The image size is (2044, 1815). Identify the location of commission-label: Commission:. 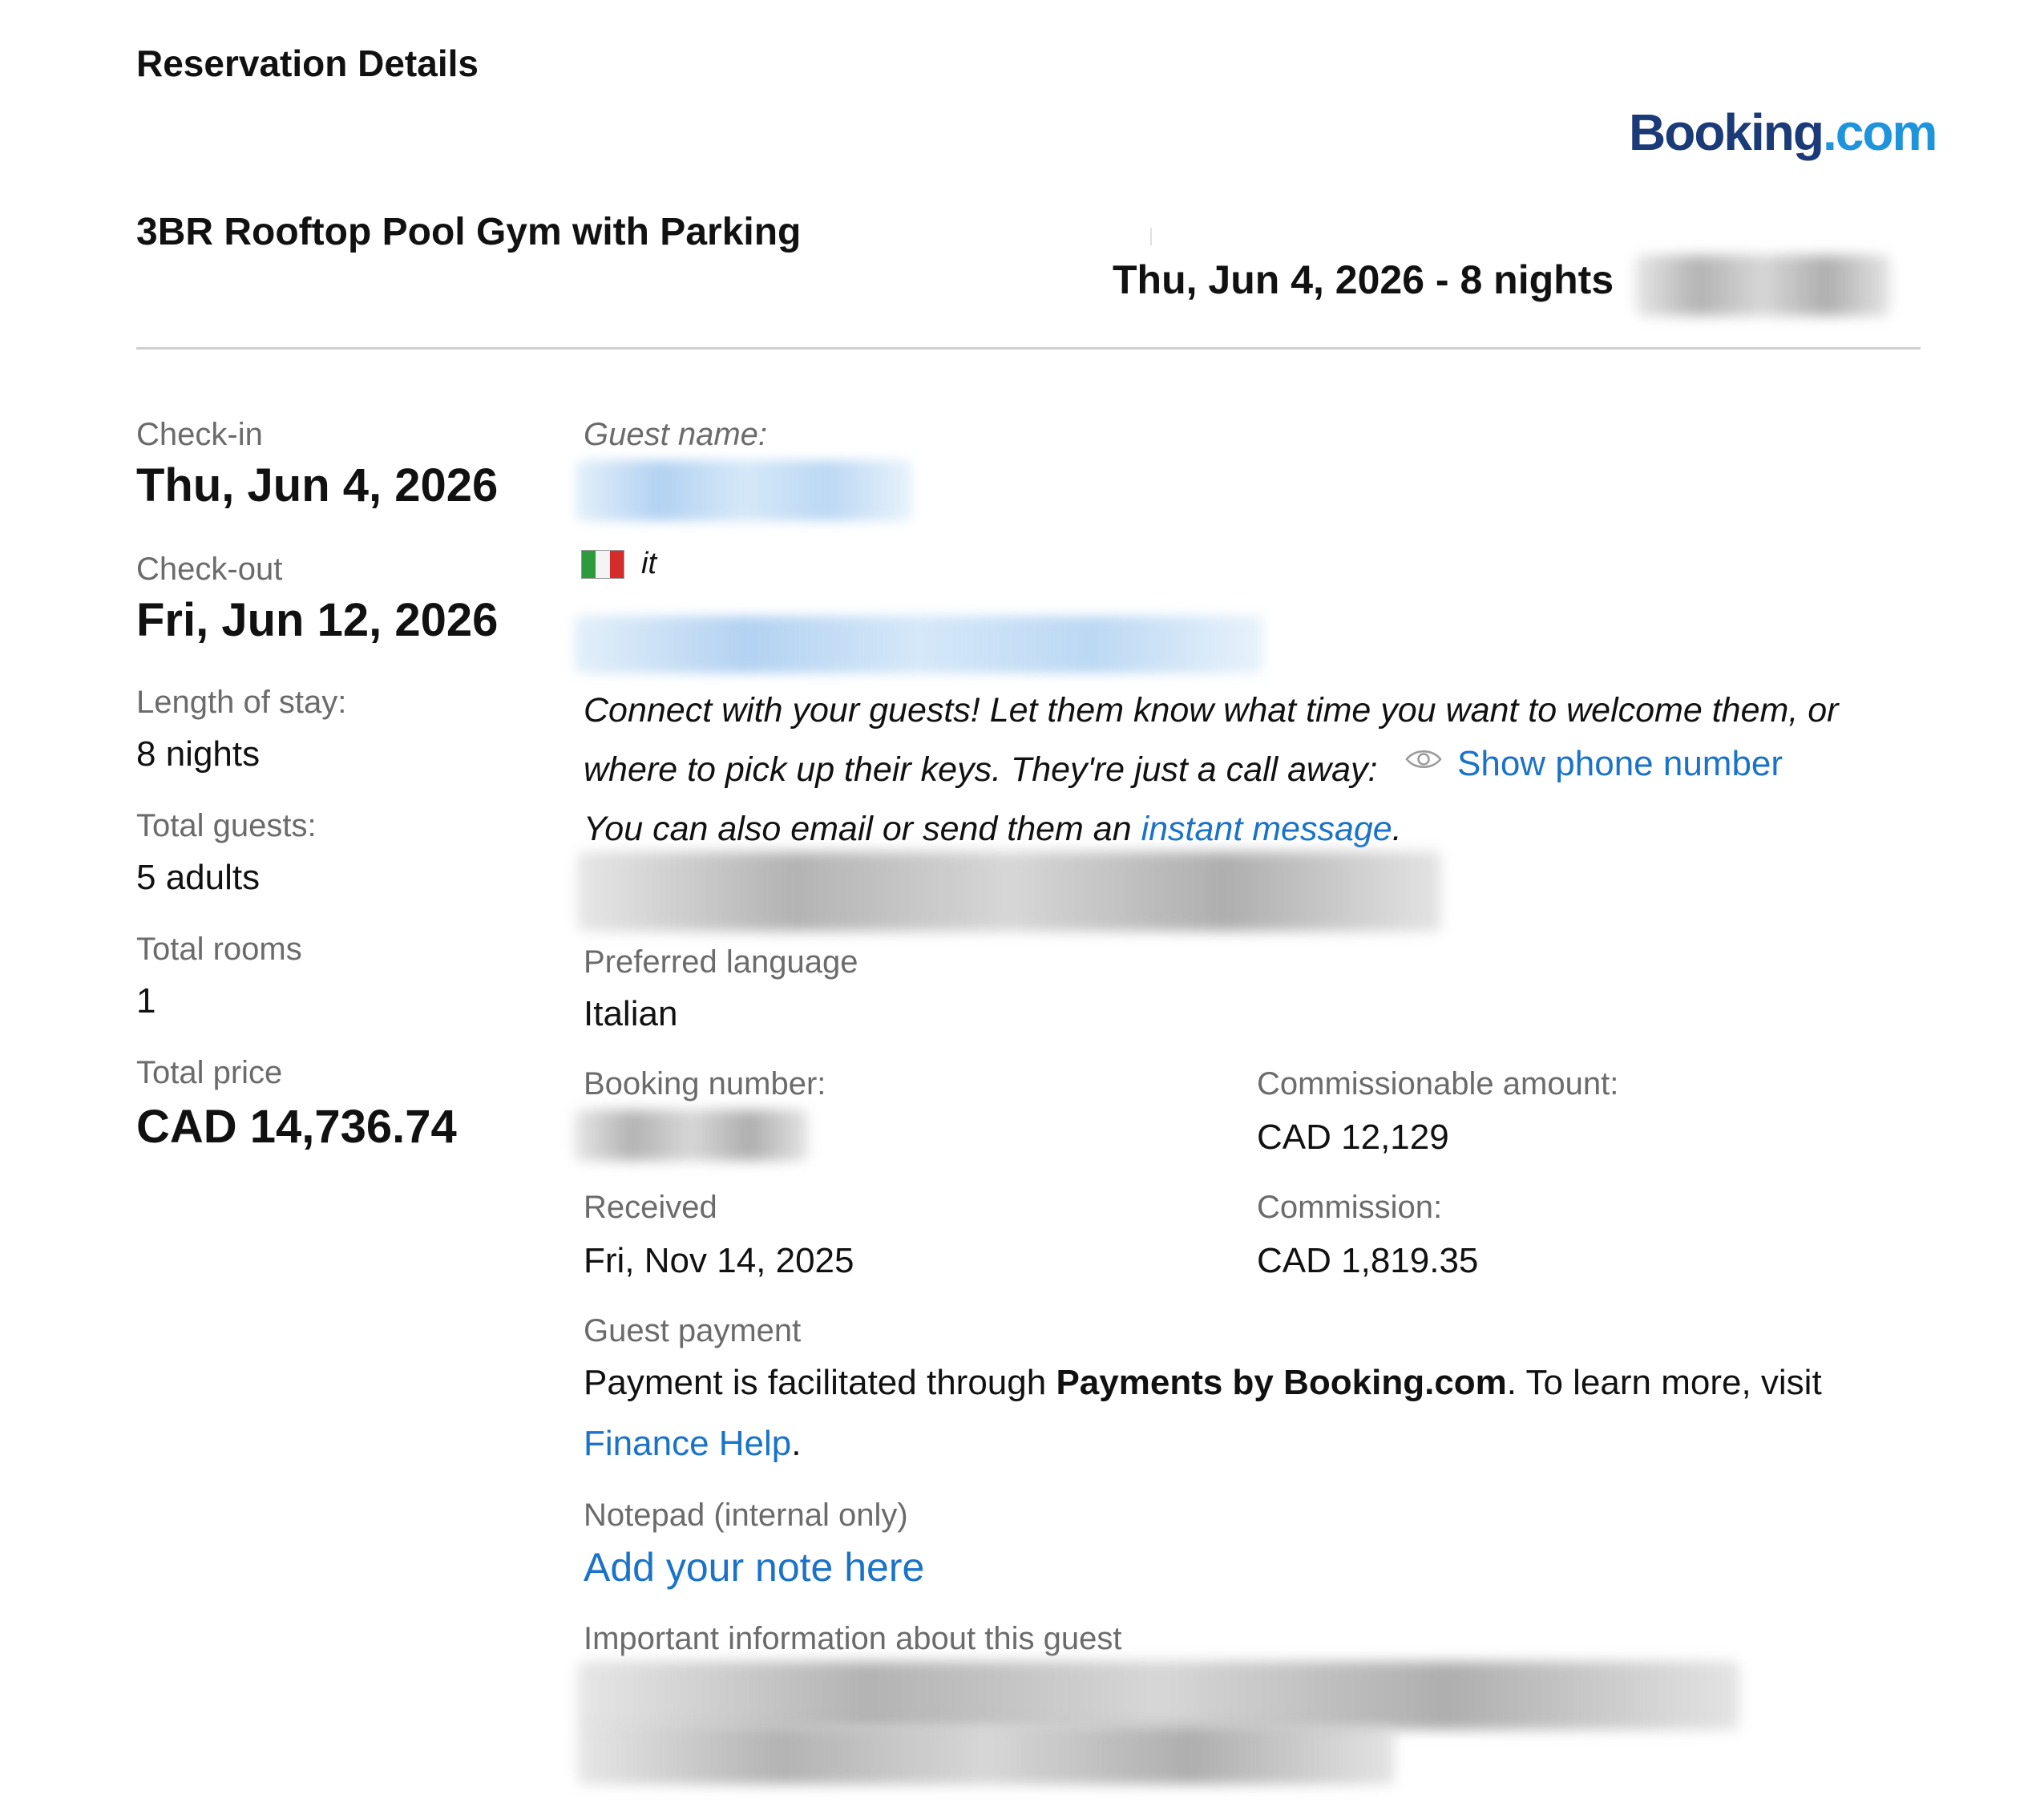
(1350, 1207).